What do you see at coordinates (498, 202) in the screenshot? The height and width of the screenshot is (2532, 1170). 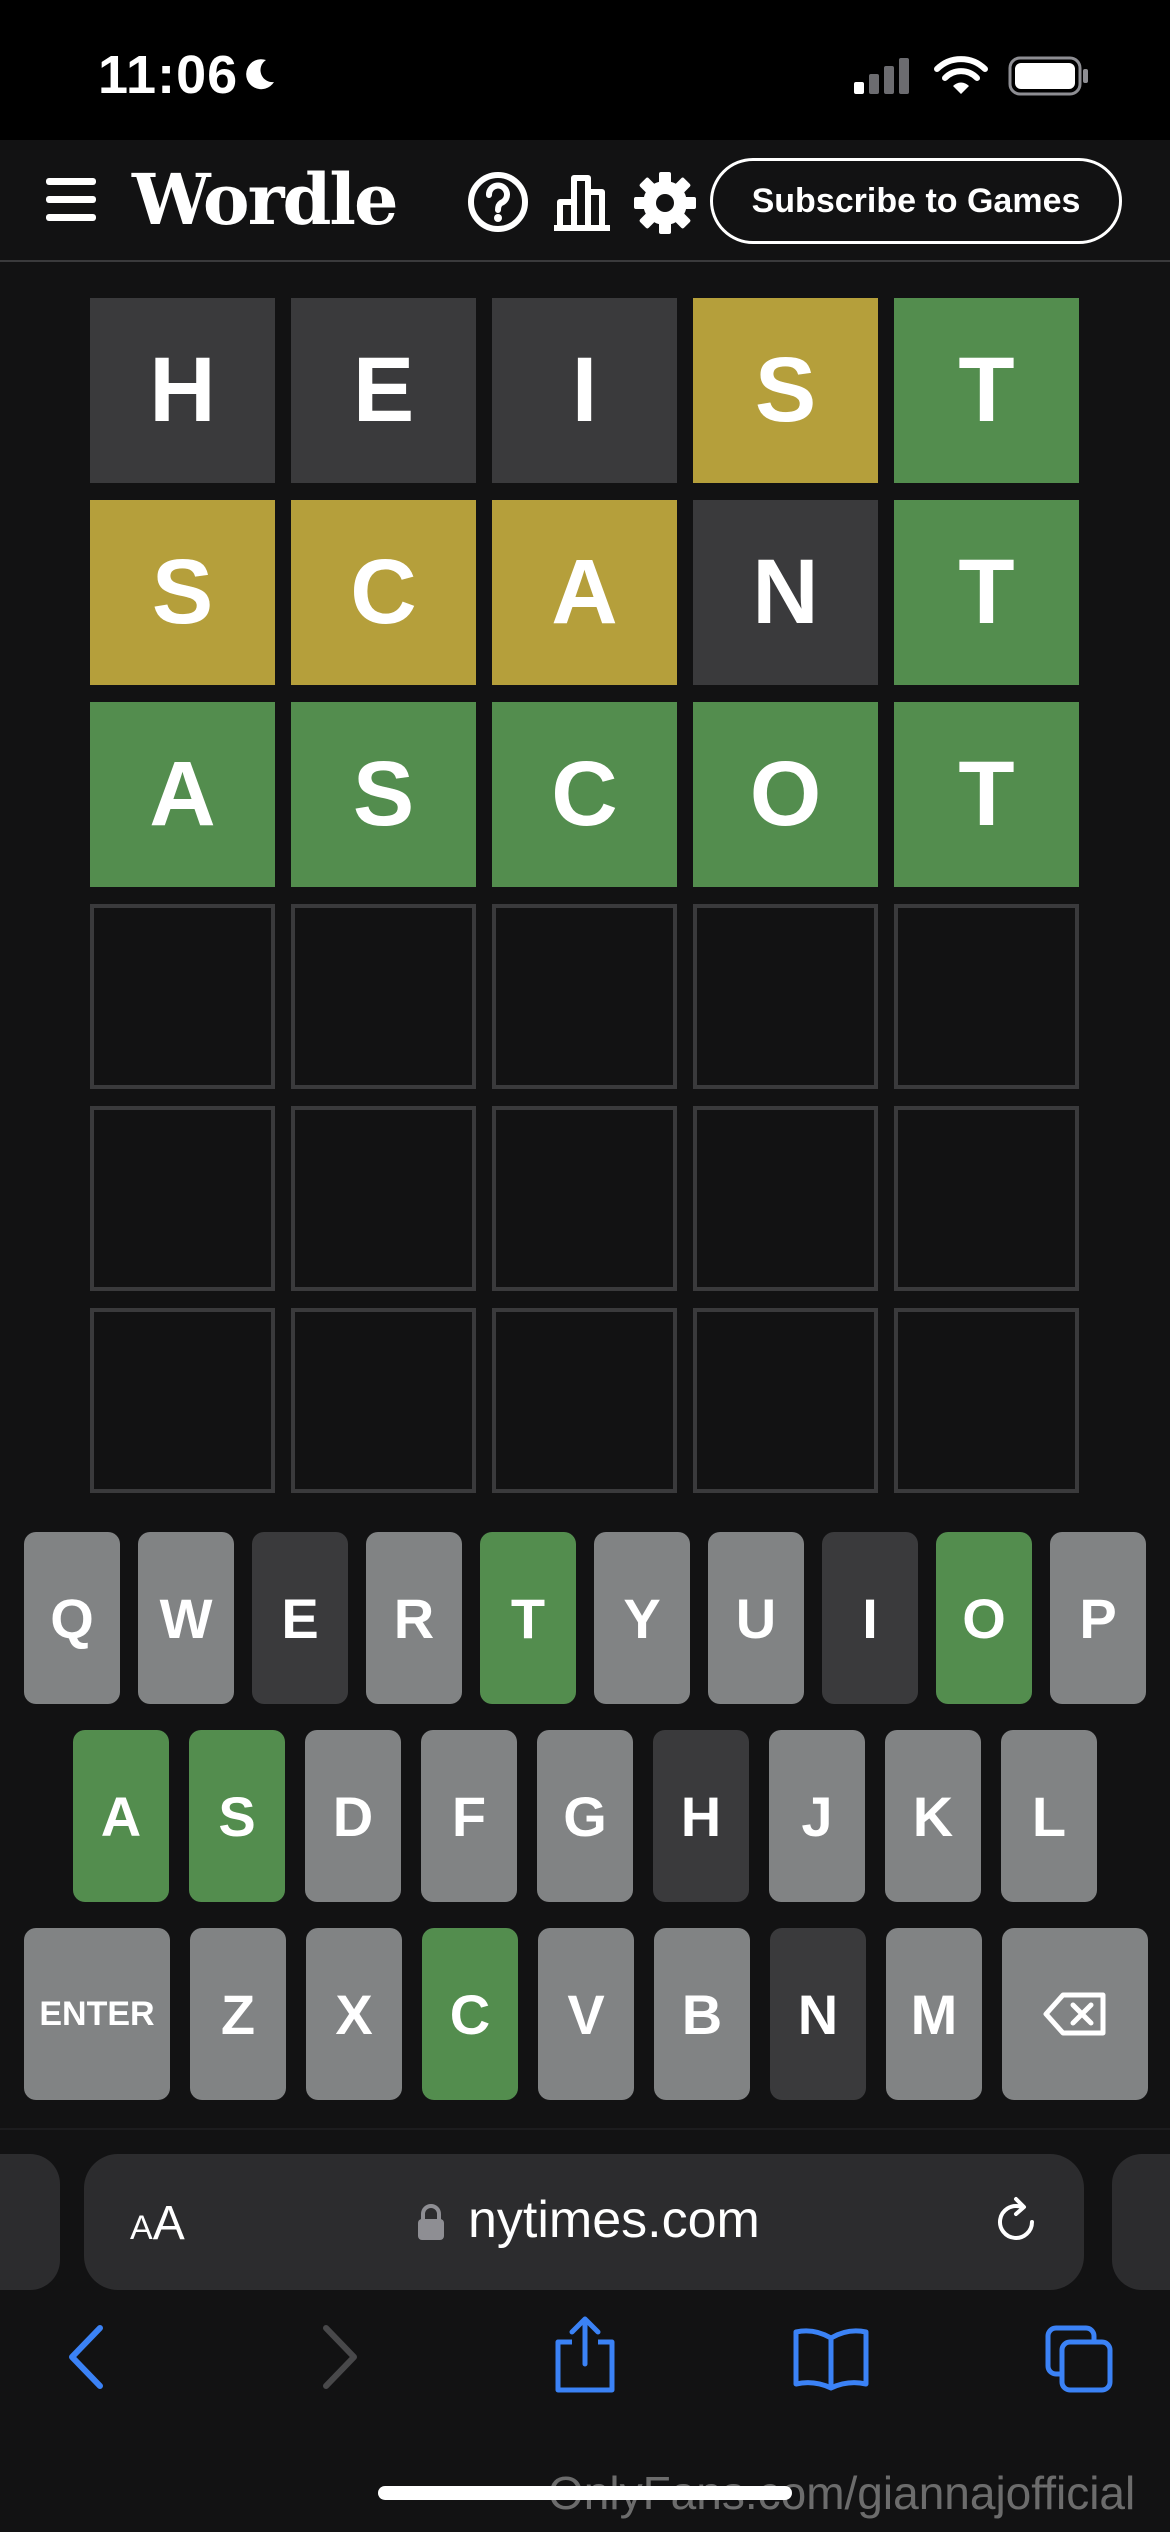 I see `help-icon` at bounding box center [498, 202].